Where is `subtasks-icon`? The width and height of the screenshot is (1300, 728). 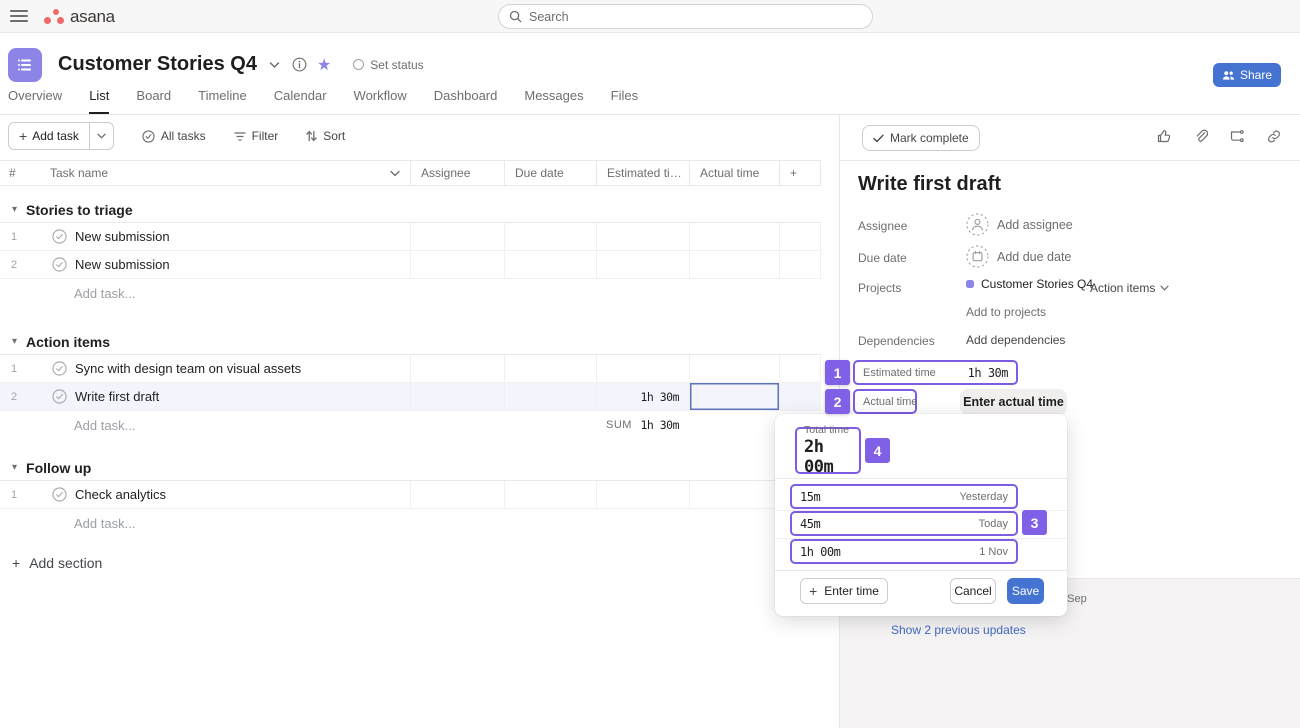
subtasks-icon is located at coordinates (1237, 136).